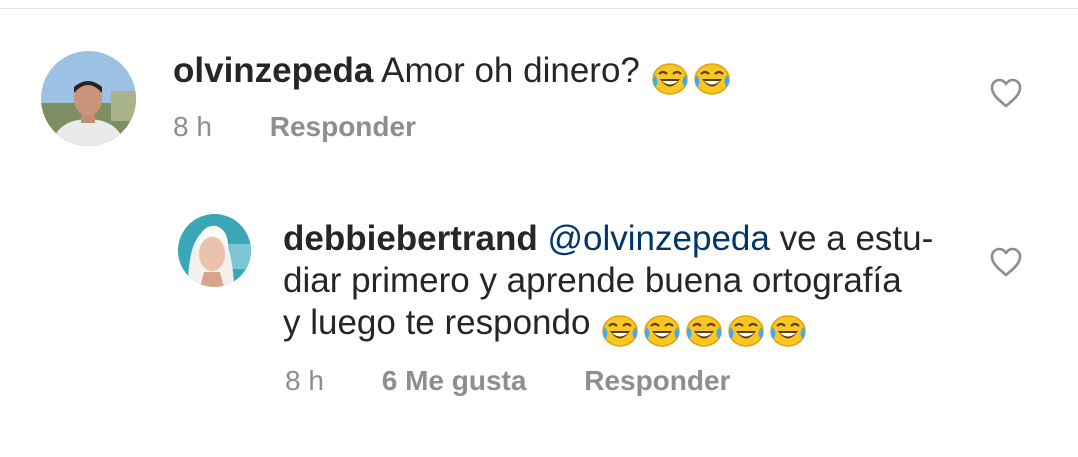  What do you see at coordinates (410, 238) in the screenshot?
I see `username-debbiebertrand: debbiebertrand` at bounding box center [410, 238].